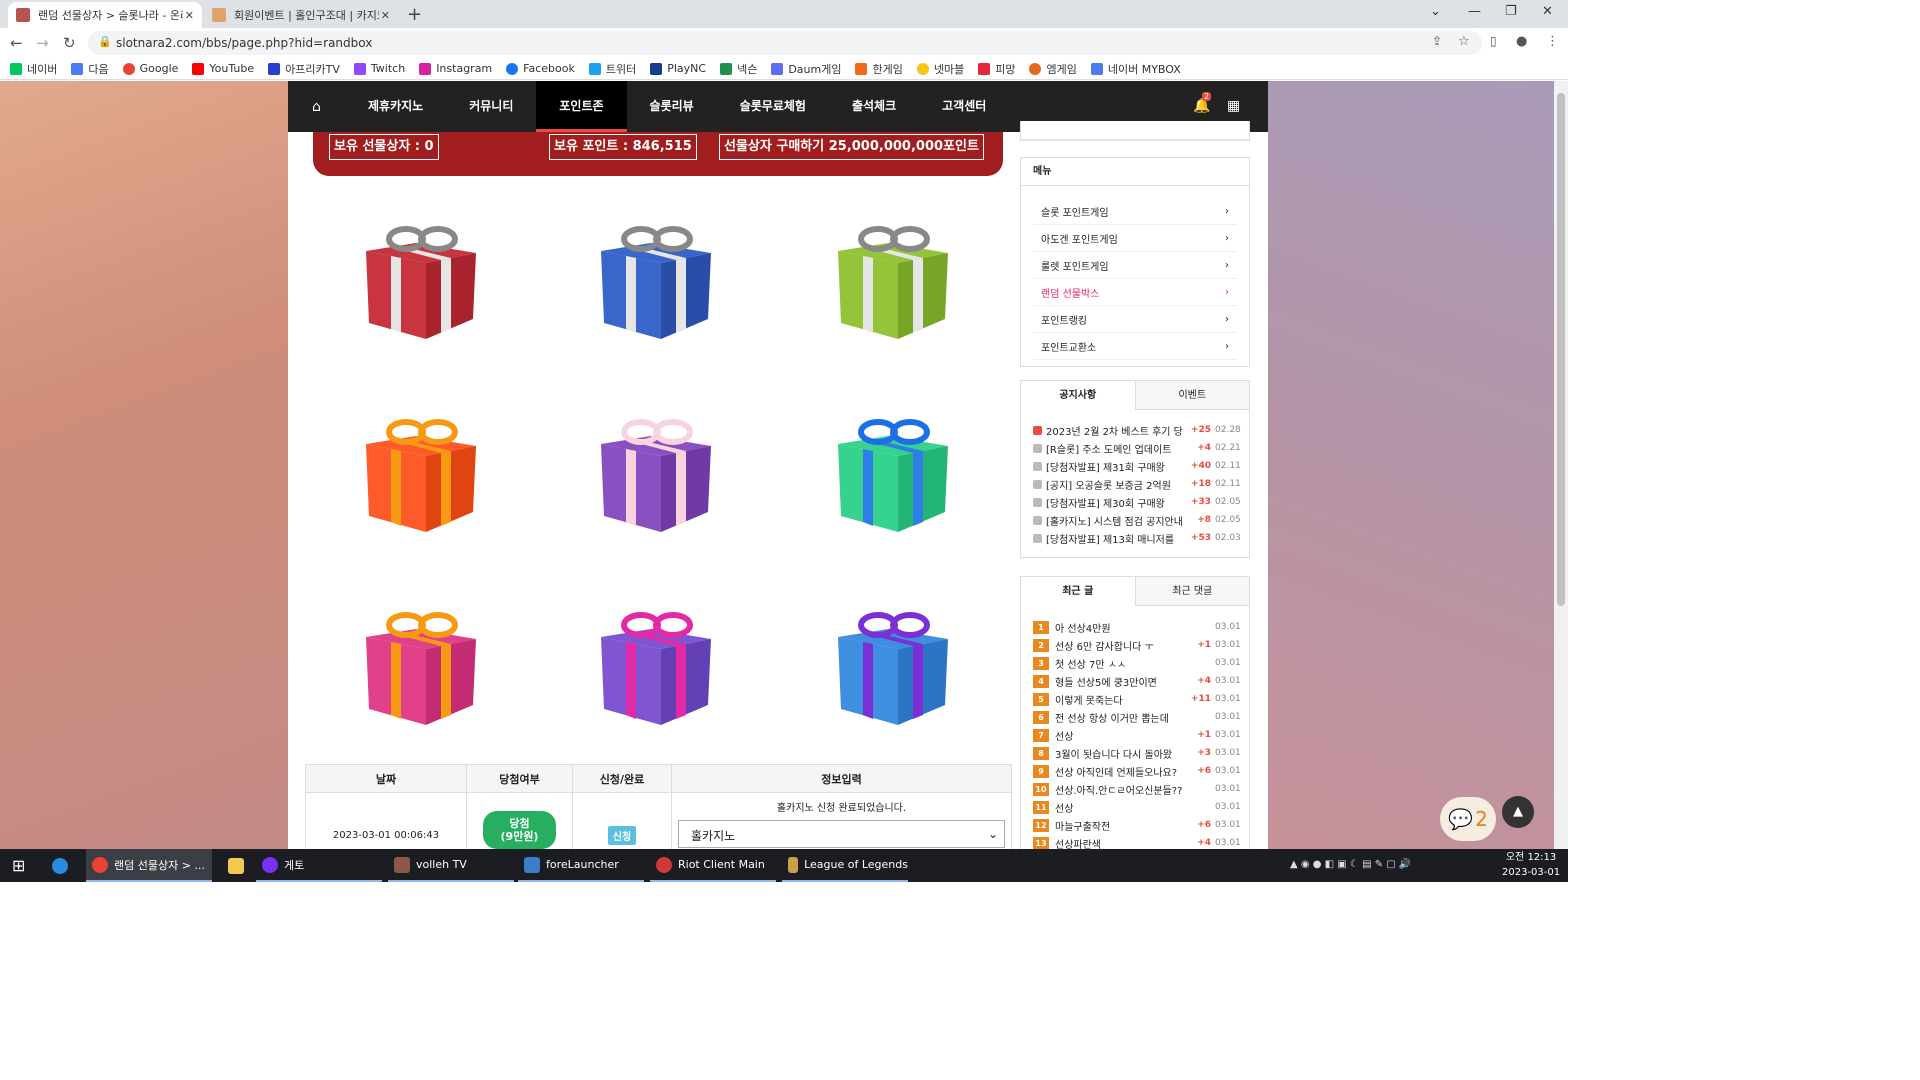 This screenshot has height=1080, width=1920. I want to click on bookmark-mybox: 네이버 MYBOX, so click(1135, 69).